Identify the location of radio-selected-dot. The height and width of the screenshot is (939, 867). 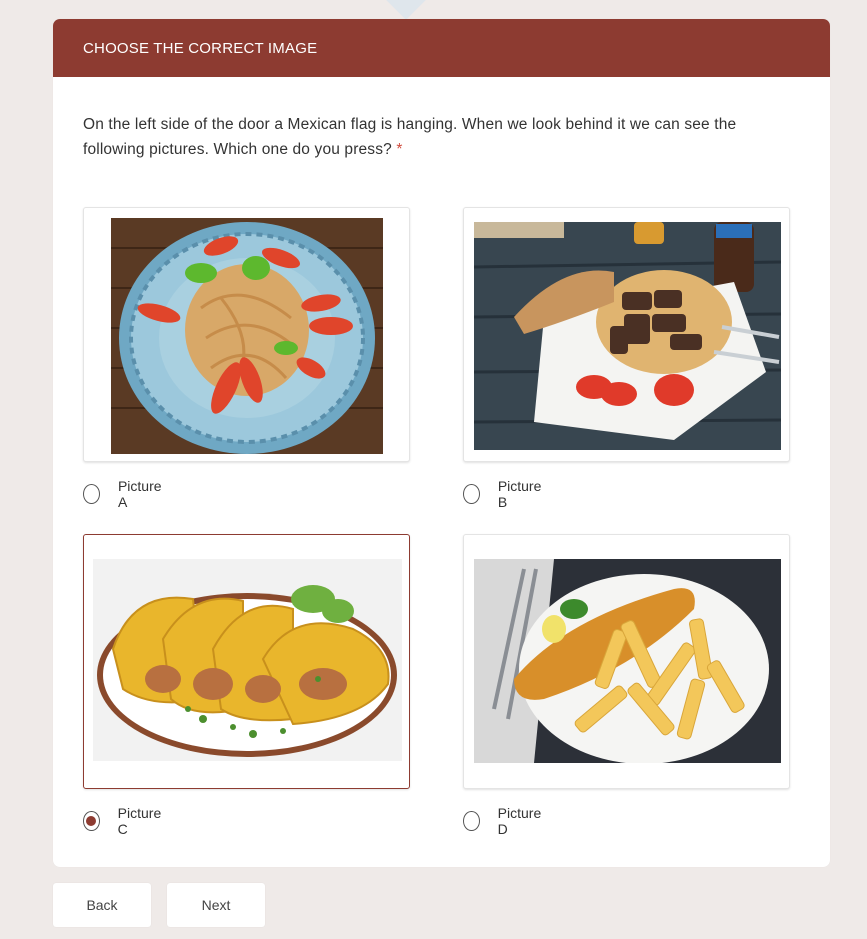
(91, 821).